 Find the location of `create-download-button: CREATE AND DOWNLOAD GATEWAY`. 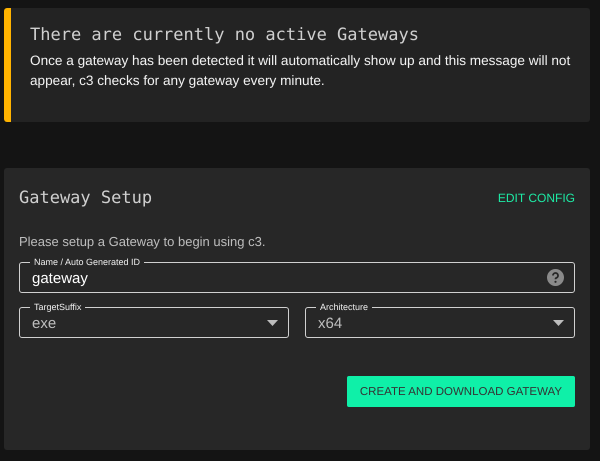

create-download-button: CREATE AND DOWNLOAD GATEWAY is located at coordinates (460, 391).